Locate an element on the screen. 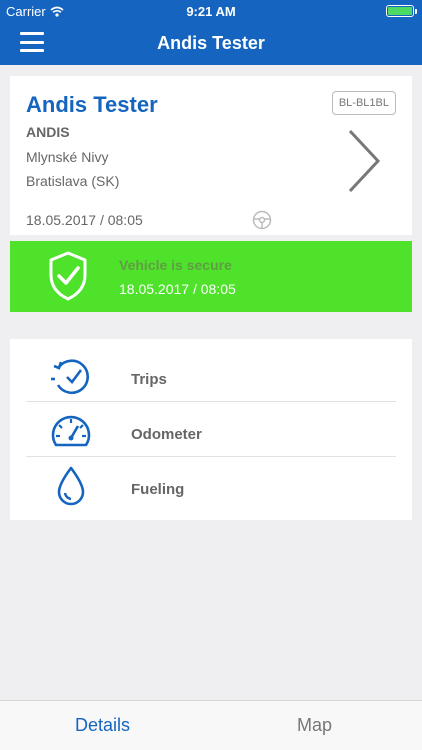 This screenshot has height=750, width=422. vehicle-company: ANDIS is located at coordinates (48, 132).